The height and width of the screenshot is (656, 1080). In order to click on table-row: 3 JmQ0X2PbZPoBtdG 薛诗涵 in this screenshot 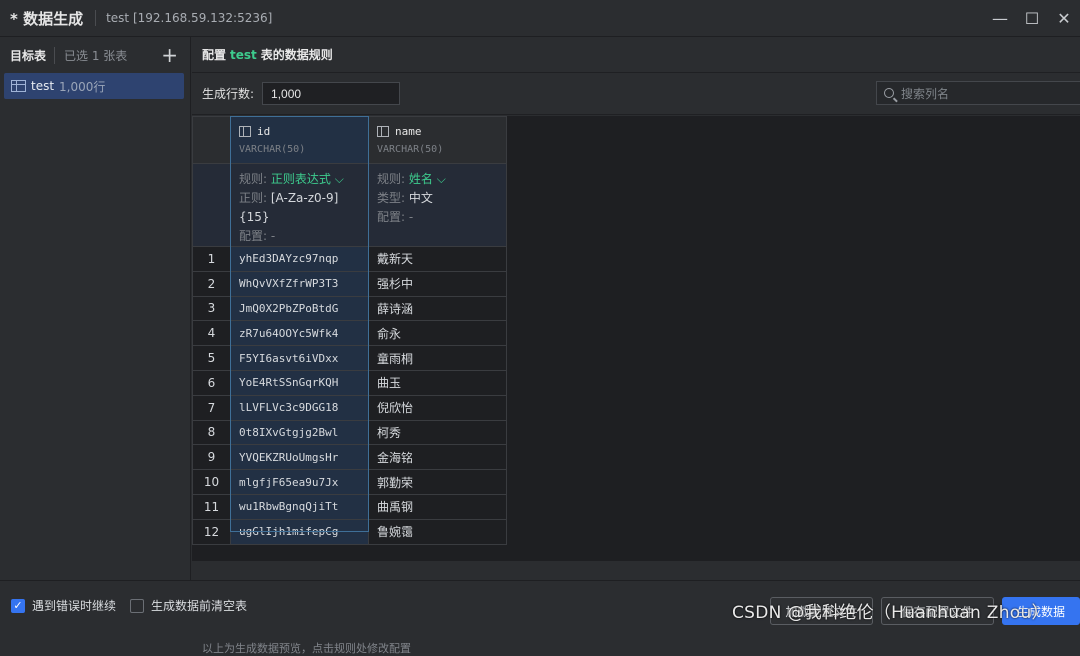, I will do `click(349, 308)`.